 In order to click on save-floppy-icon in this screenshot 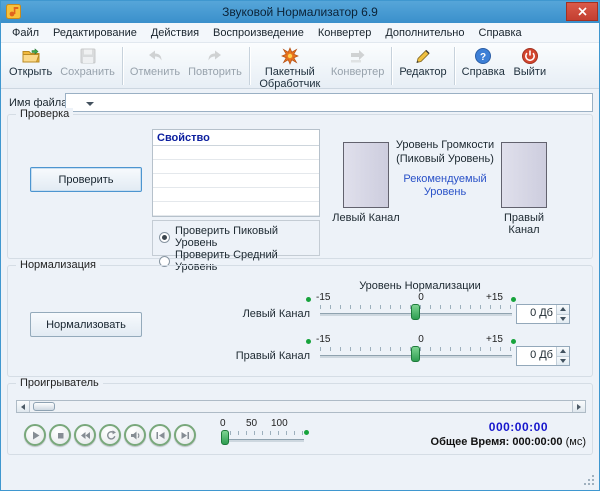, I will do `click(88, 56)`.